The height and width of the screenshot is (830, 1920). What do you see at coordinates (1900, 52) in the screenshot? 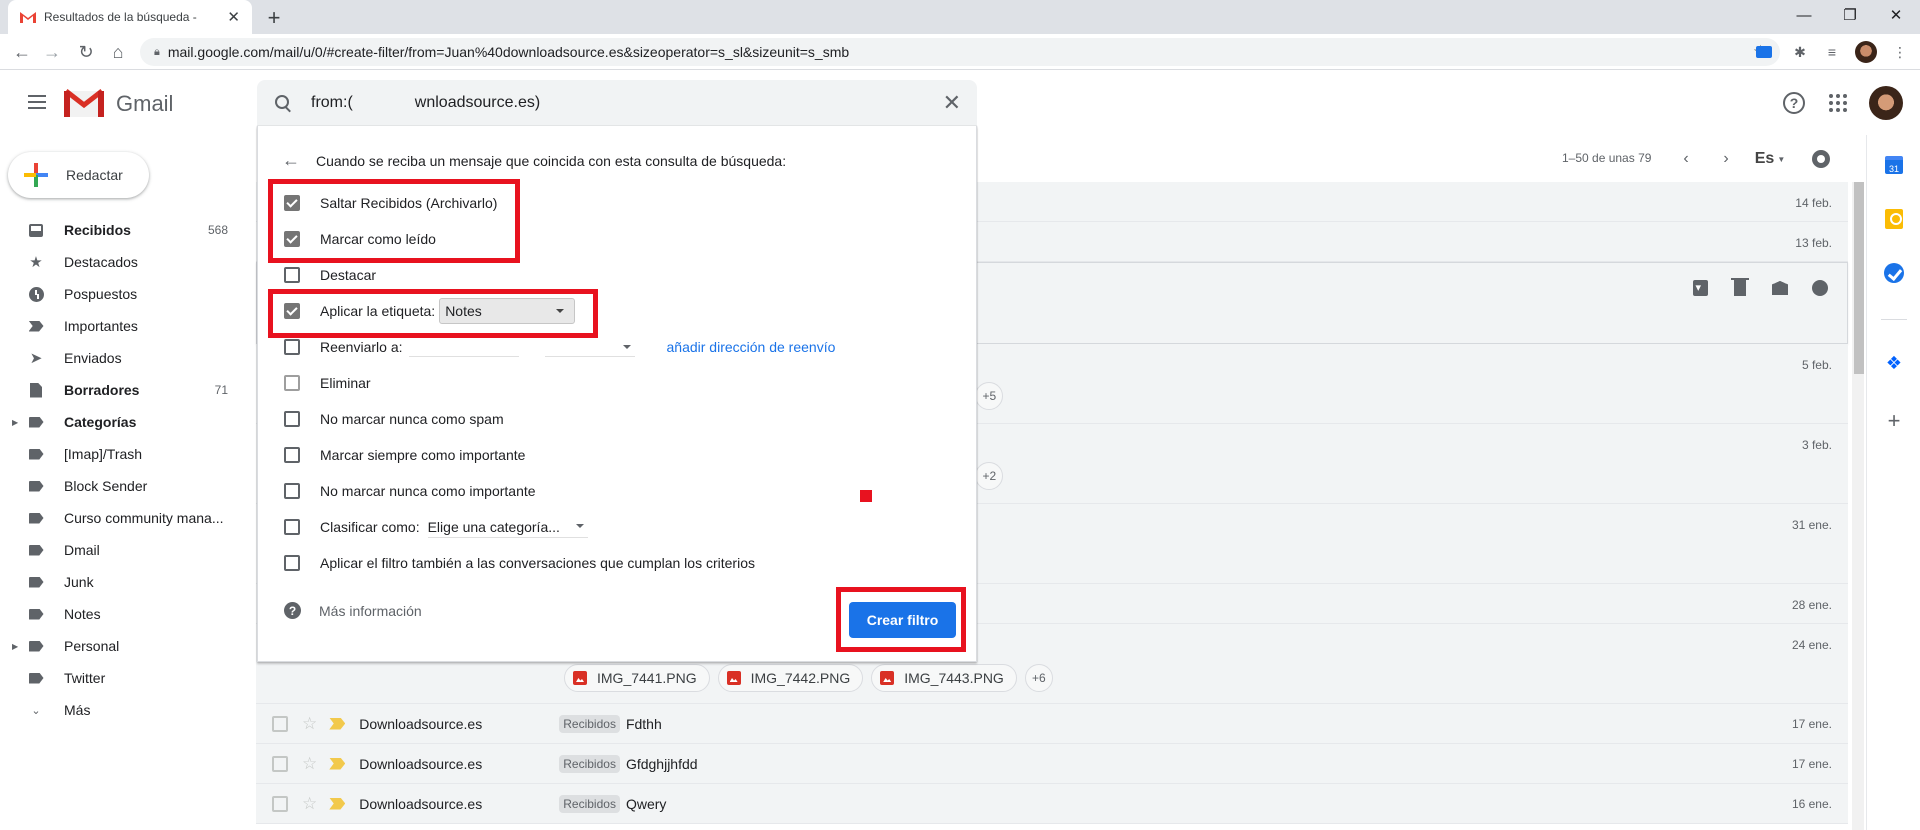
I see `chrome-menu-icon: ⋮` at bounding box center [1900, 52].